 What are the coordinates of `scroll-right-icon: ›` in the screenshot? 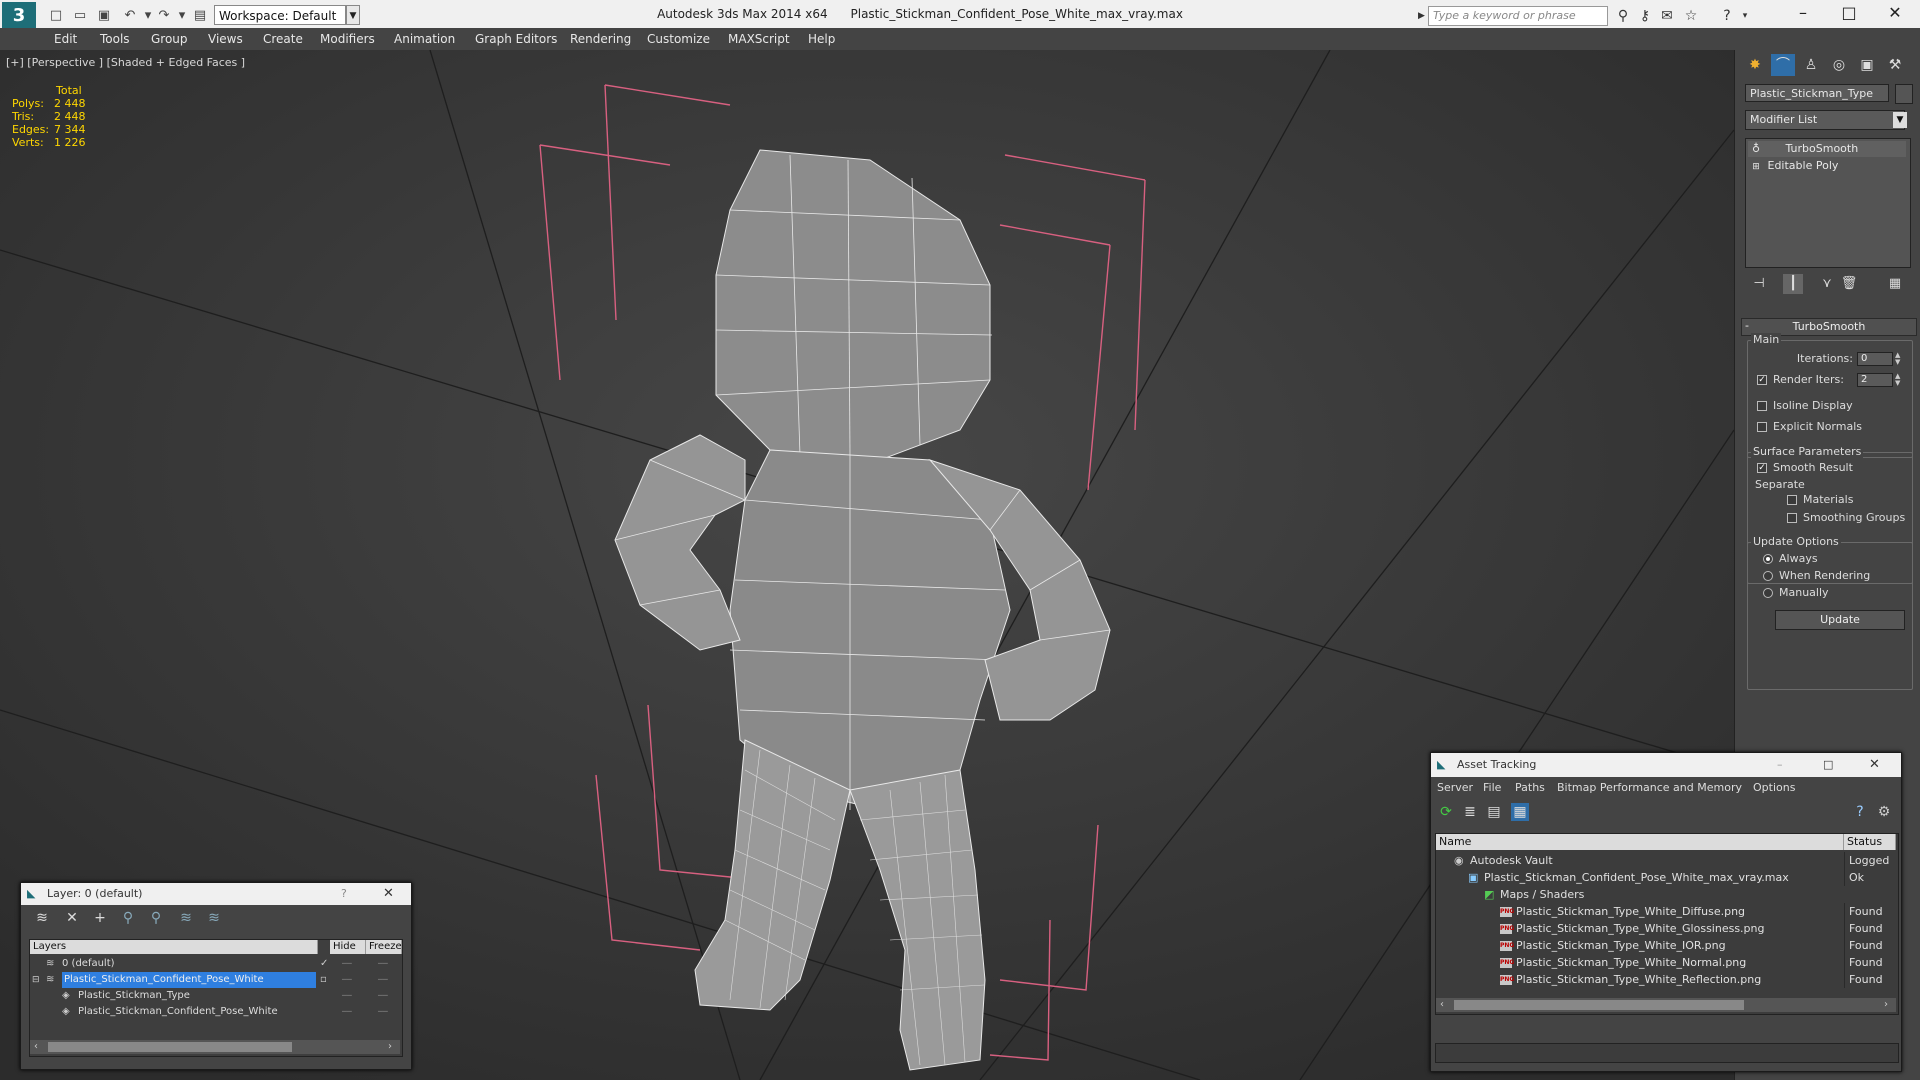 It's located at (1886, 1005).